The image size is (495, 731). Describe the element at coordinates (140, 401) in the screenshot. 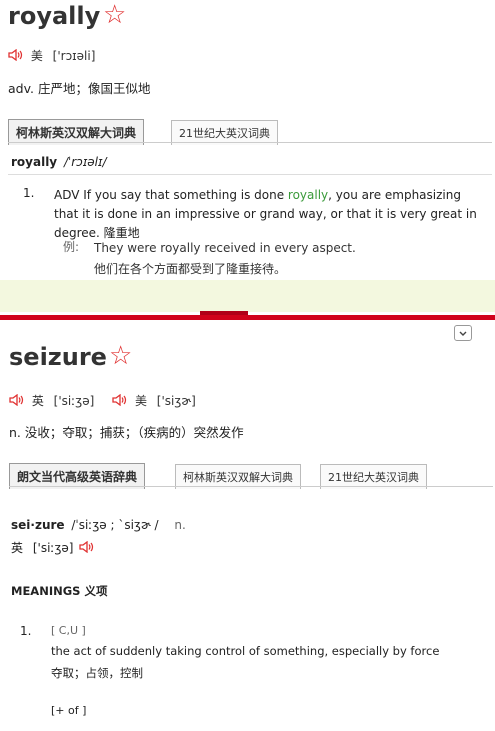

I see `entry2-pron-us-region: 美` at that location.